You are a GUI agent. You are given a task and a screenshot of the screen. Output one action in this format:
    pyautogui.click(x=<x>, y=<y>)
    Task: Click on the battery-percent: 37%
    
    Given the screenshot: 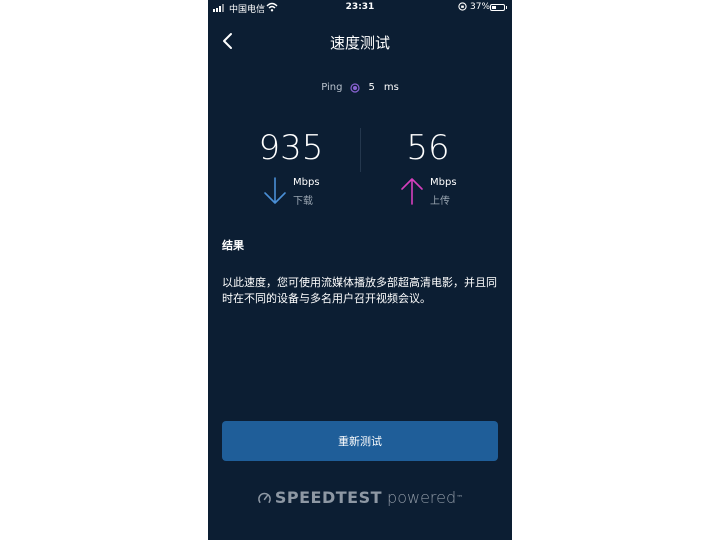 What is the action you would take?
    pyautogui.click(x=480, y=7)
    